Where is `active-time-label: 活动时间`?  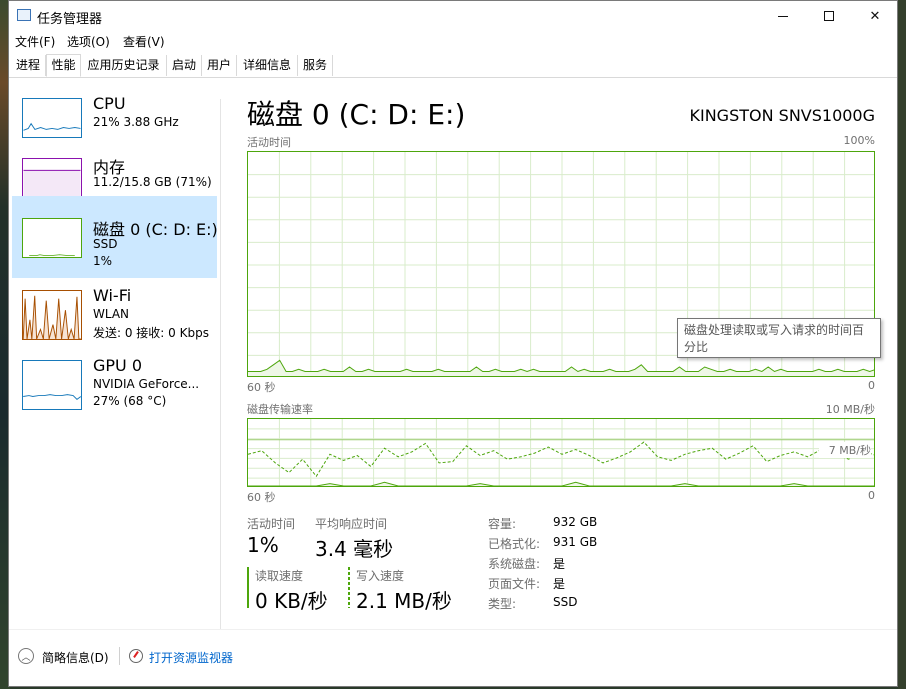 active-time-label: 活动时间 is located at coordinates (271, 524).